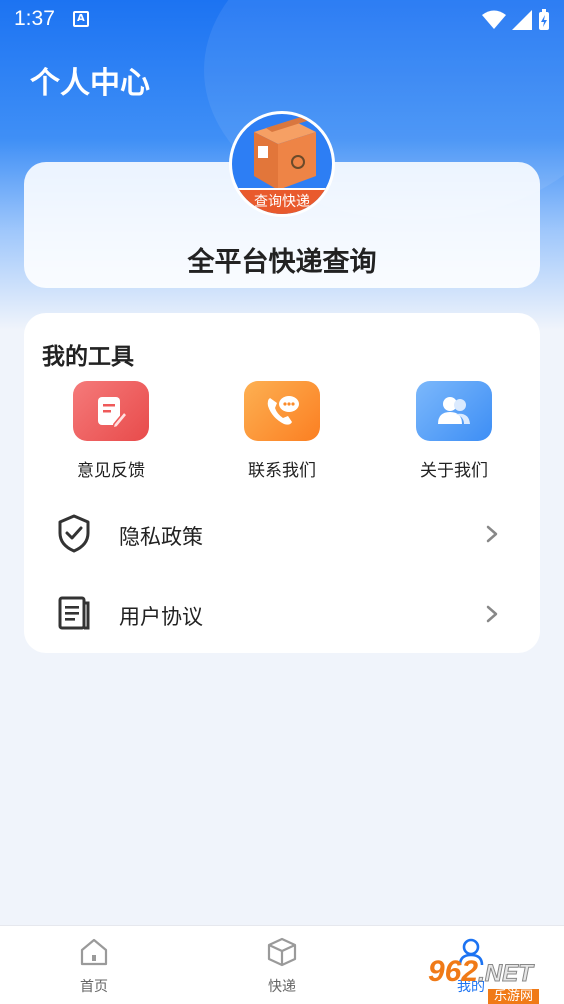  I want to click on app-name: 全平台快递查询, so click(282, 262).